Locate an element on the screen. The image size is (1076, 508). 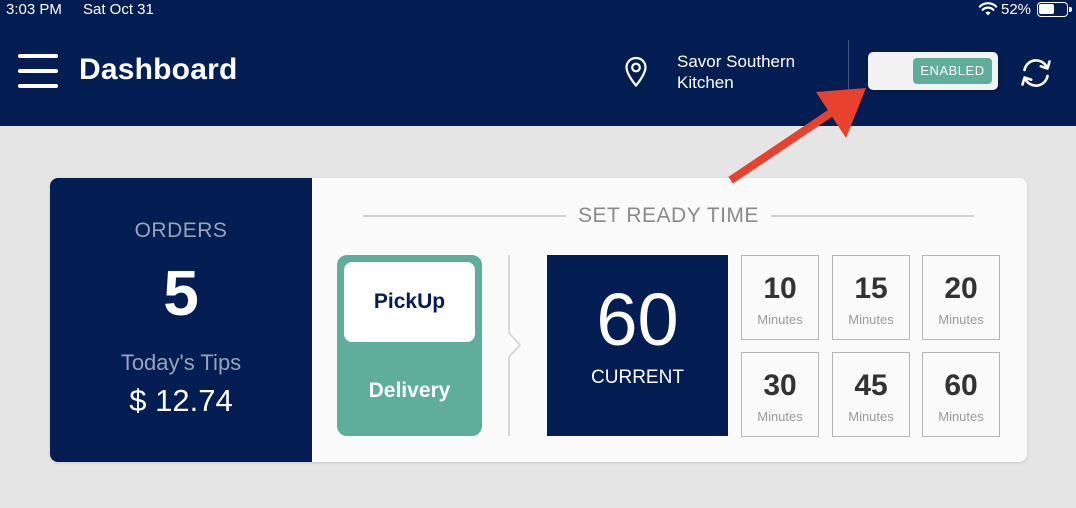
wifi-icon is located at coordinates (988, 9).